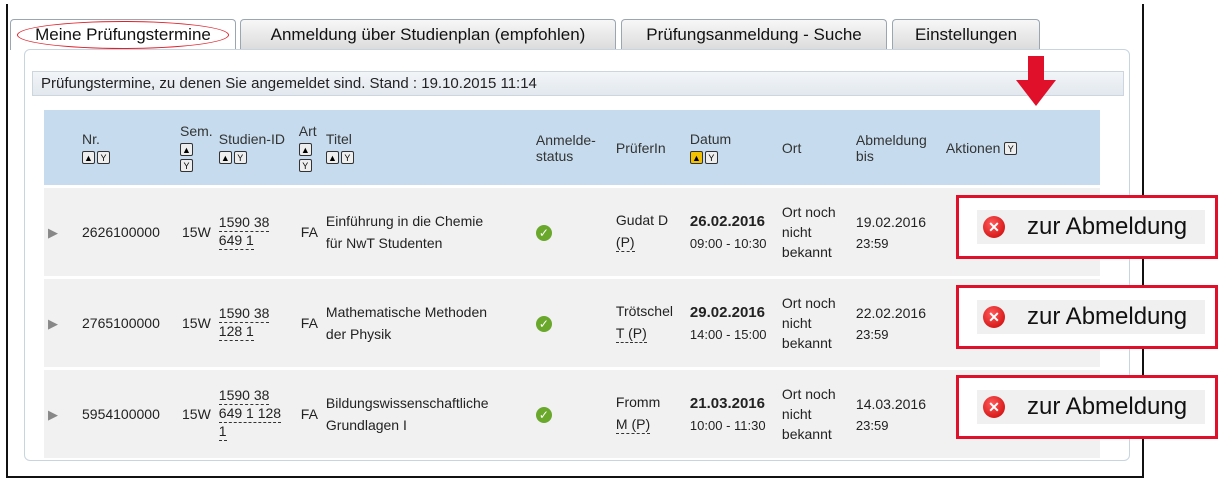 The height and width of the screenshot is (481, 1220). What do you see at coordinates (1107, 316) in the screenshot?
I see `abmelden-button-label: zur Abmeldung` at bounding box center [1107, 316].